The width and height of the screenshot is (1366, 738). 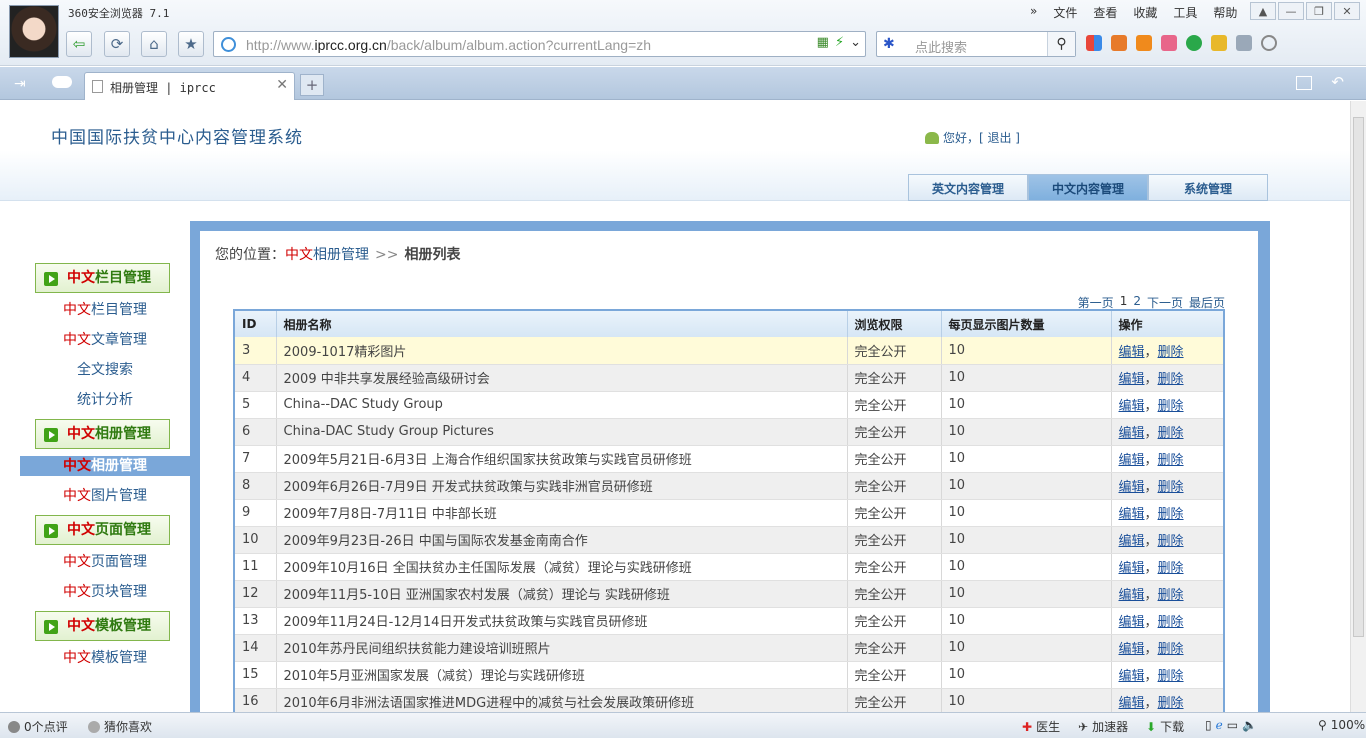 What do you see at coordinates (1291, 11) in the screenshot?
I see `minimize-button: —` at bounding box center [1291, 11].